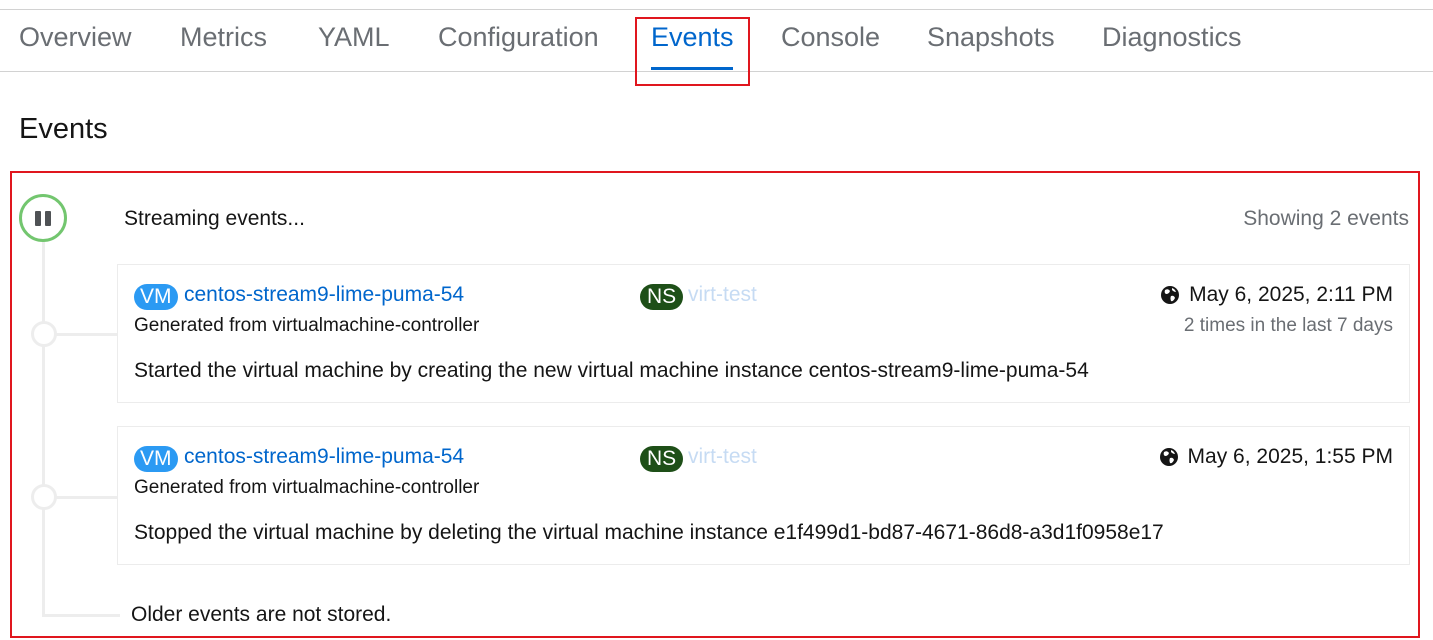  Describe the element at coordinates (261, 614) in the screenshot. I see `older-events-note: Older events are not stored.` at that location.